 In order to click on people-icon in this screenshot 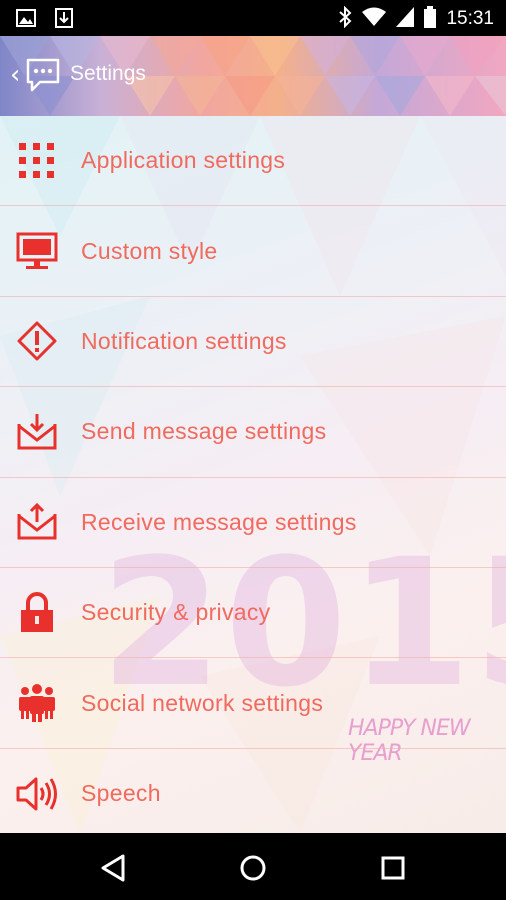, I will do `click(37, 703)`.